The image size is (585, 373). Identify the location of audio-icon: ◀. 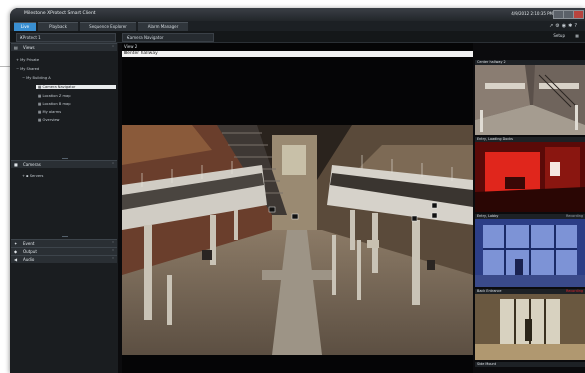
(16, 259).